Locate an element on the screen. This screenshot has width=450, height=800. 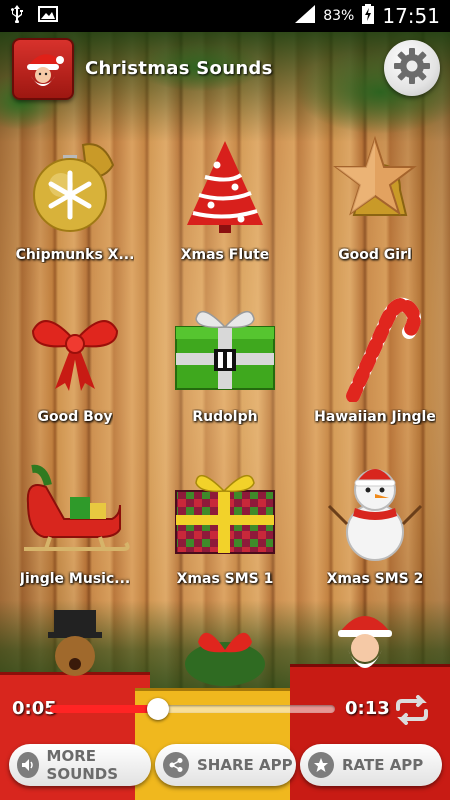
total-time: 0:13 is located at coordinates (367, 708).